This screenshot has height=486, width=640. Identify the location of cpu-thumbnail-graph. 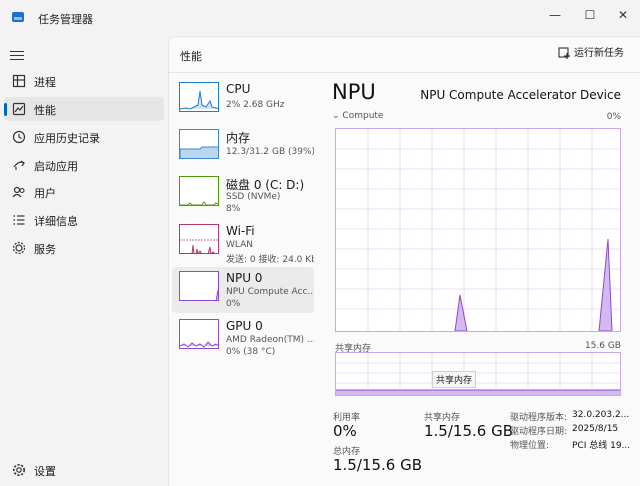
(199, 97).